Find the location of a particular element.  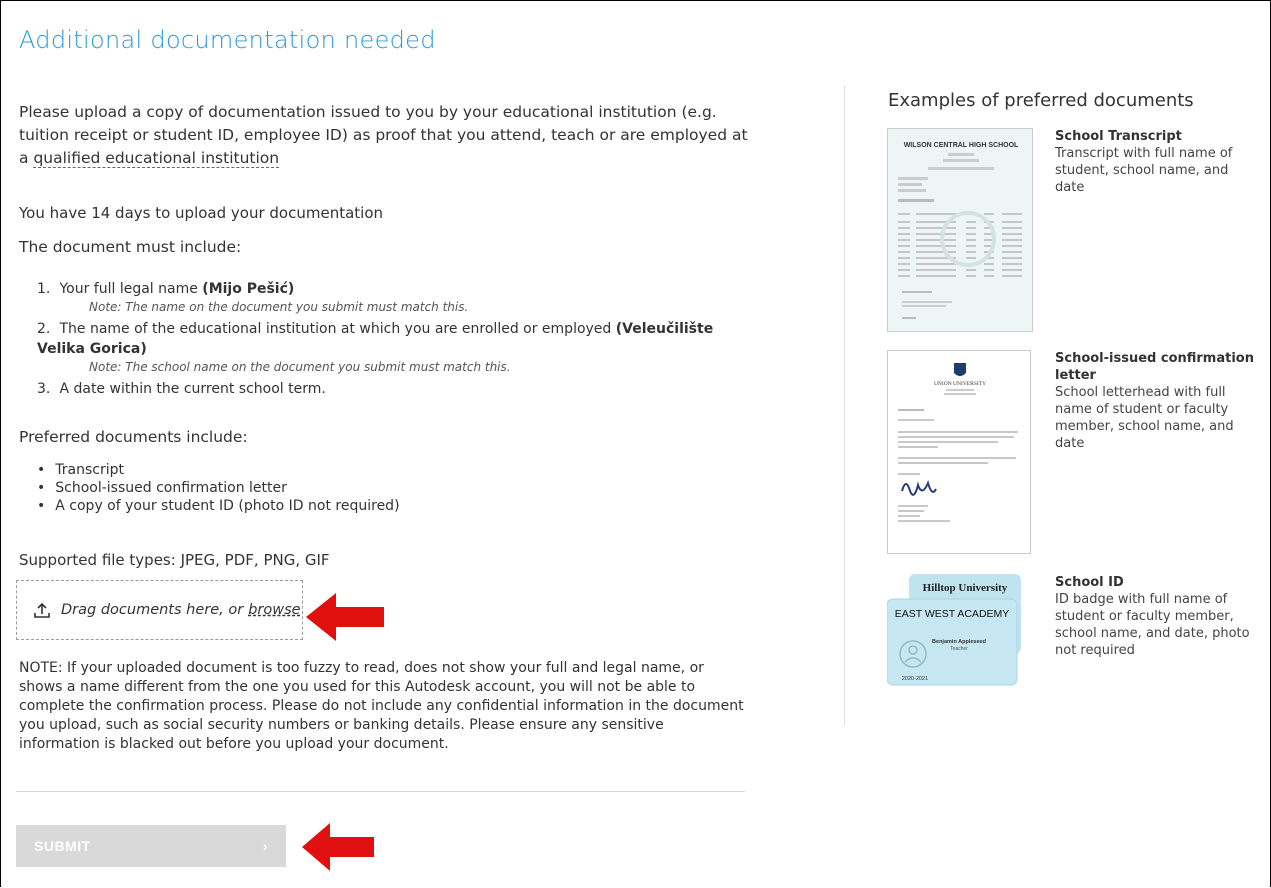

examples-heading: Examples of preferred documents is located at coordinates (1041, 100).